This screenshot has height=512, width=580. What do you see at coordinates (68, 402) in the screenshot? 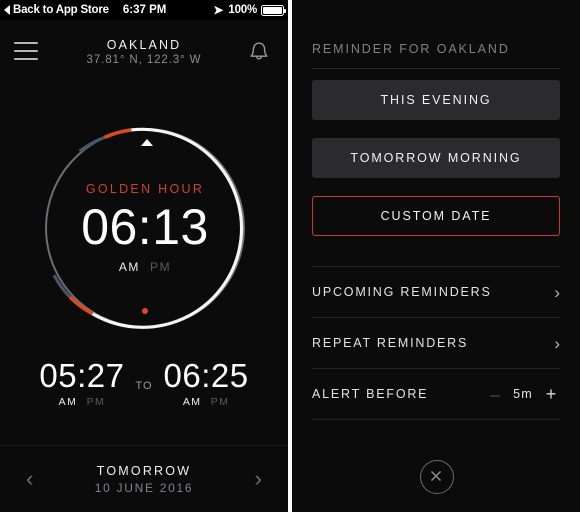
I see `range-start-am: AM` at bounding box center [68, 402].